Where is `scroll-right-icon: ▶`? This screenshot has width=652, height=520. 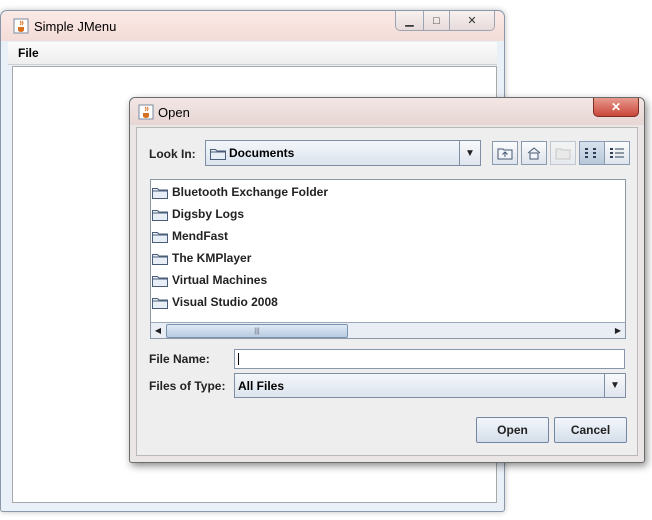 scroll-right-icon: ▶ is located at coordinates (618, 330).